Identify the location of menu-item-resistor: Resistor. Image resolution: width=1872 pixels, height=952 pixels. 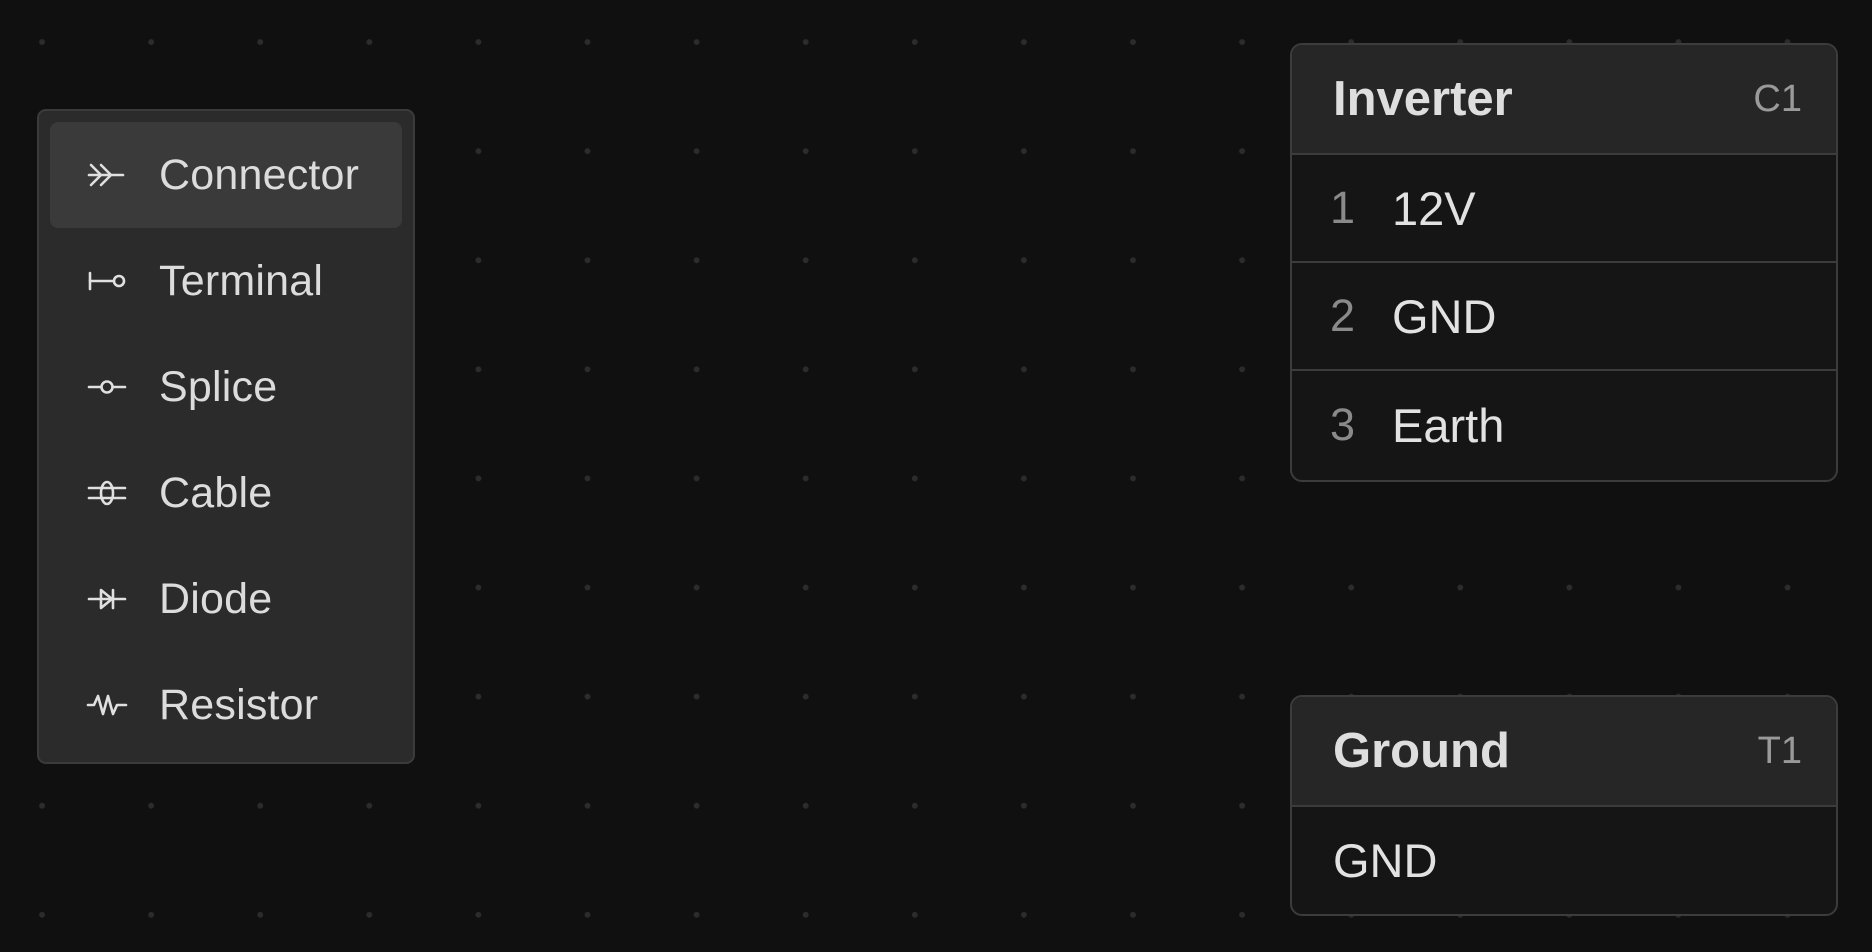
(226, 705).